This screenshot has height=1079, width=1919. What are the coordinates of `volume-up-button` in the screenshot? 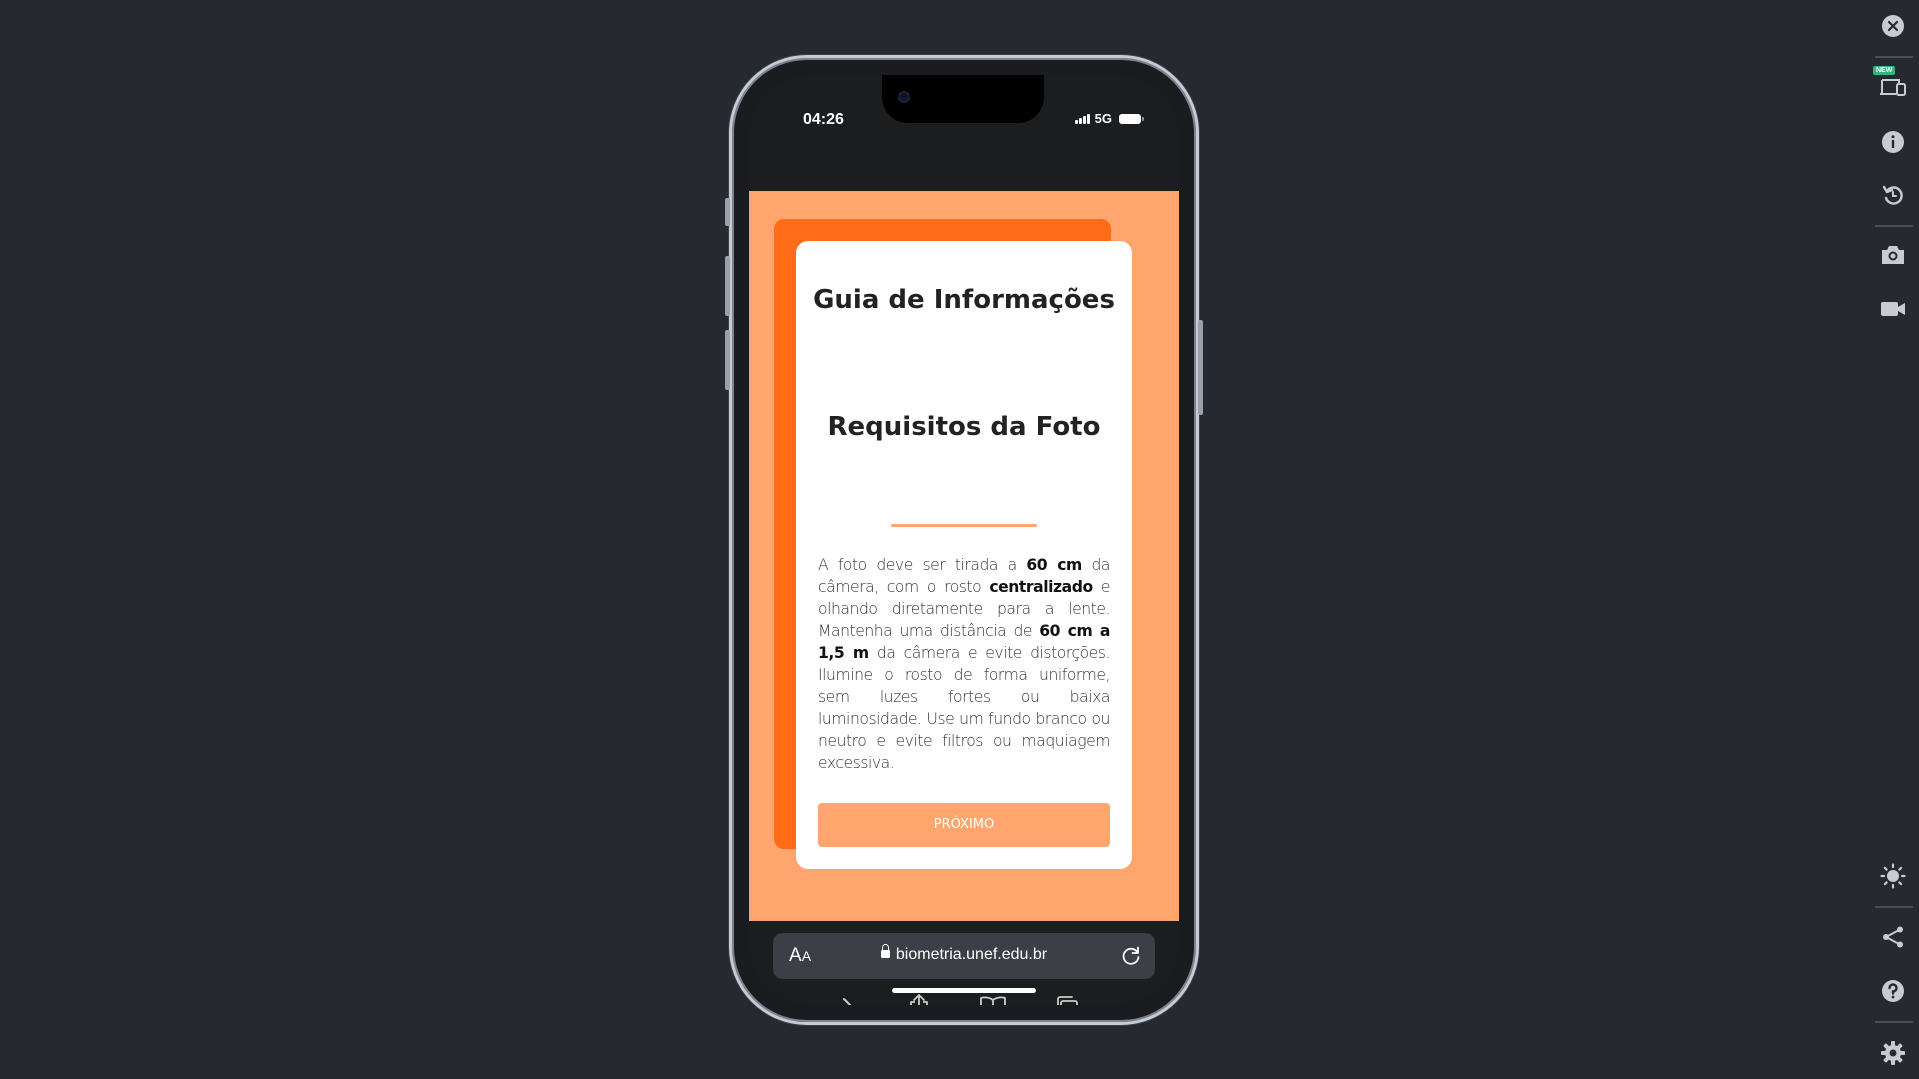 It's located at (727, 286).